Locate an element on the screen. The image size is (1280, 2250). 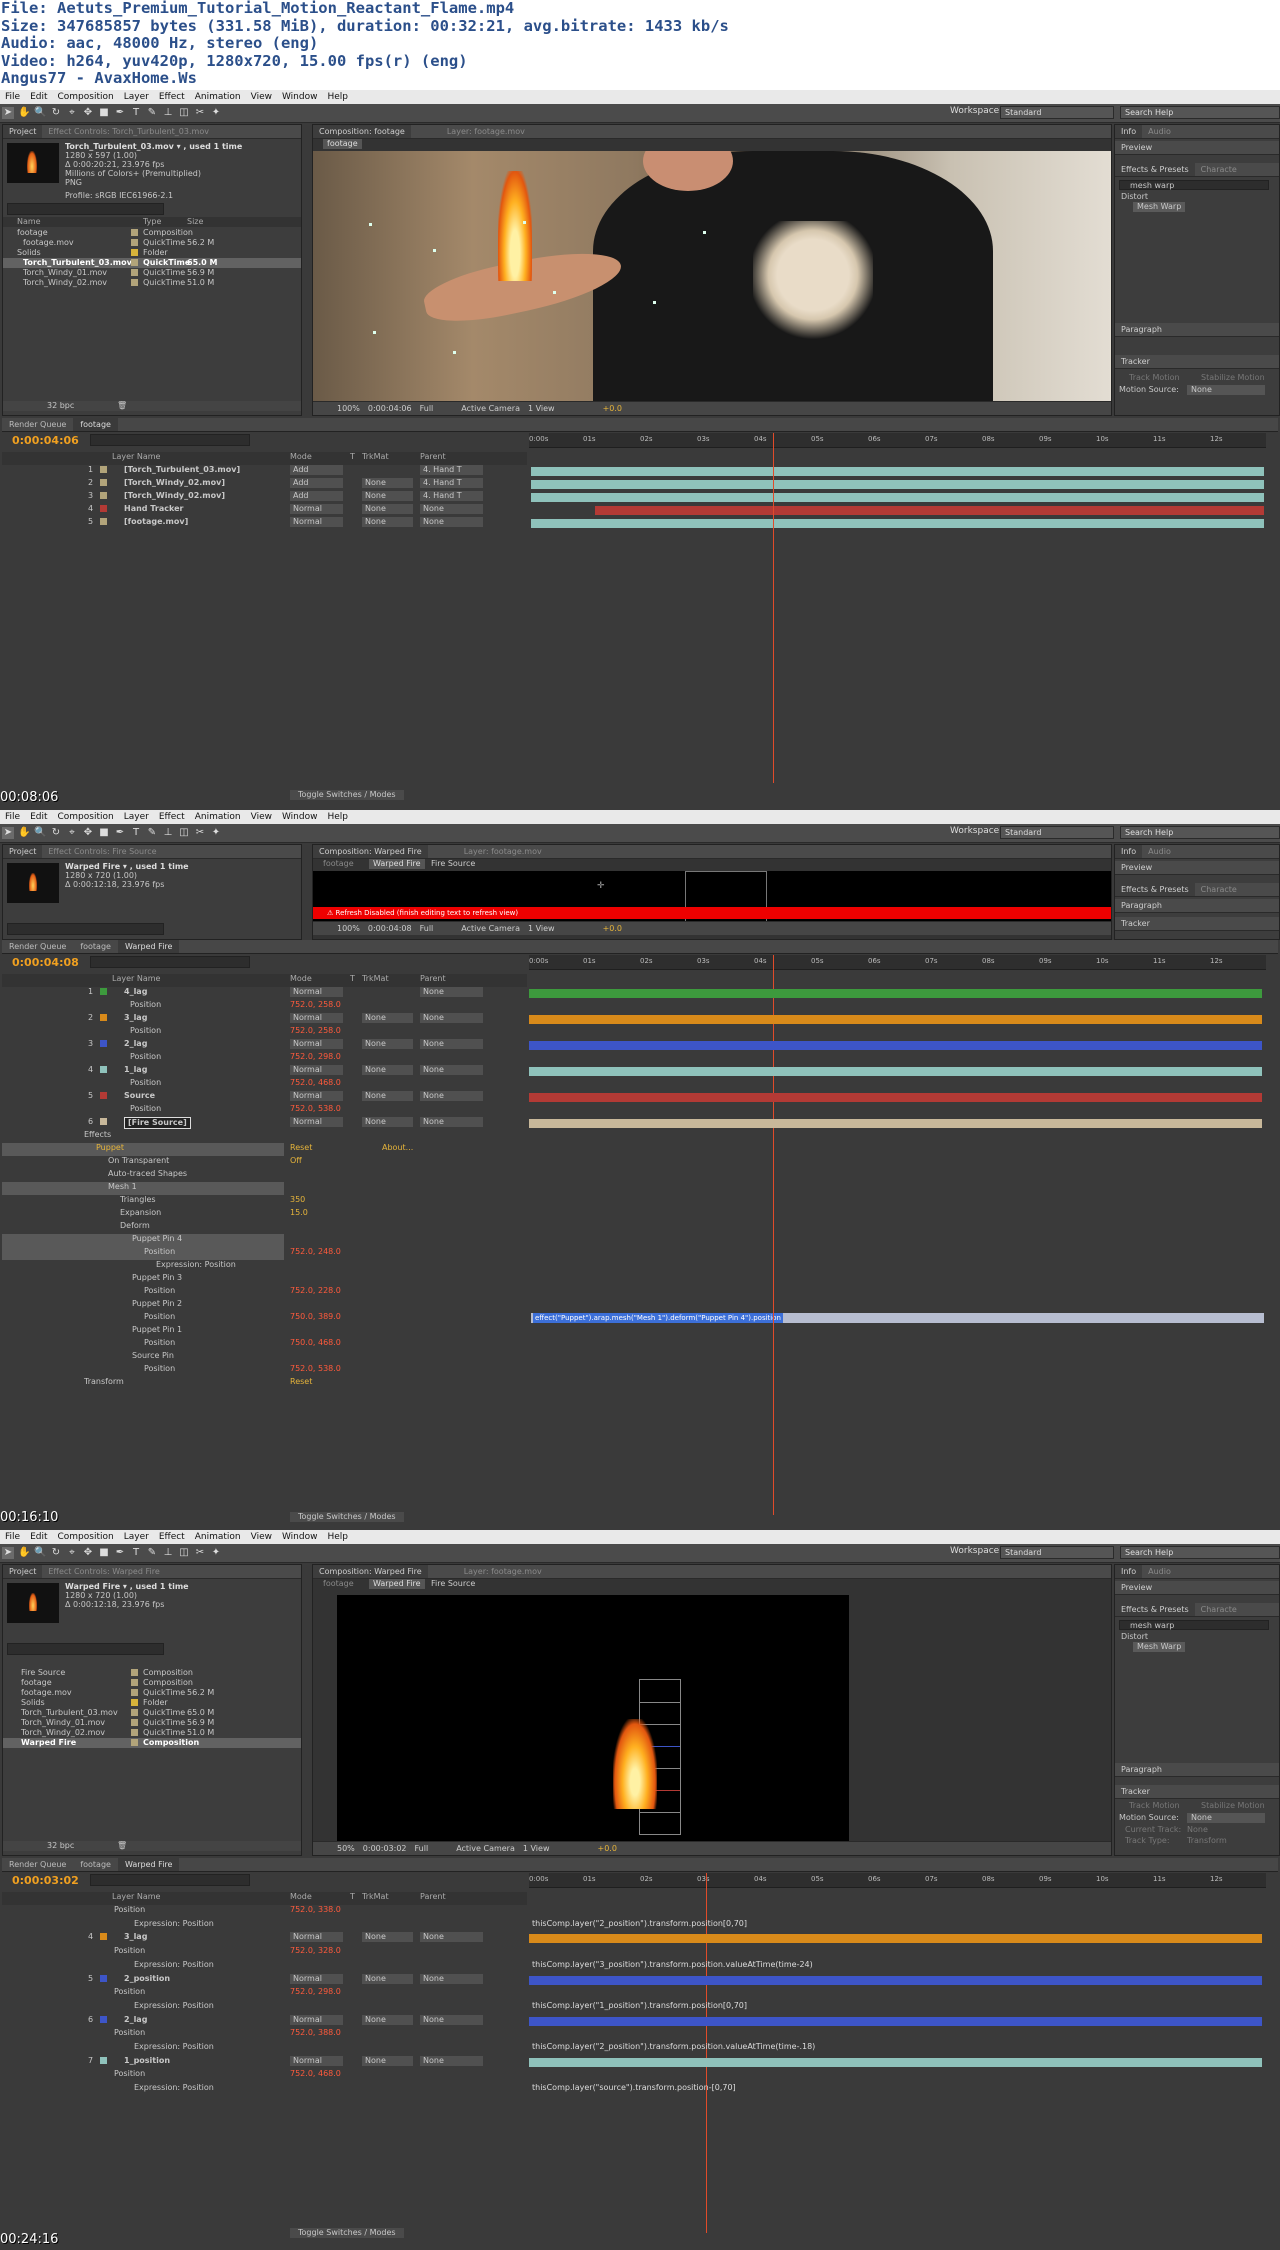
menu-view: View is located at coordinates (261, 97).